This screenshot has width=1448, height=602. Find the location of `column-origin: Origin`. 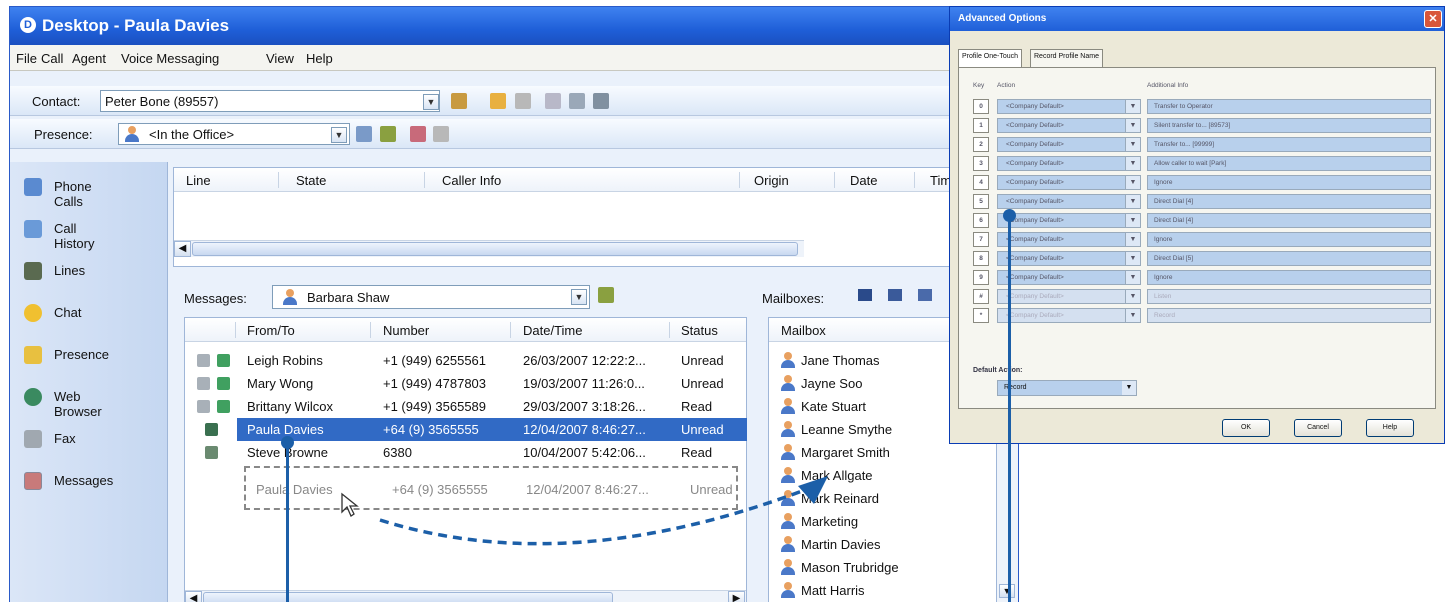

column-origin: Origin is located at coordinates (771, 180).